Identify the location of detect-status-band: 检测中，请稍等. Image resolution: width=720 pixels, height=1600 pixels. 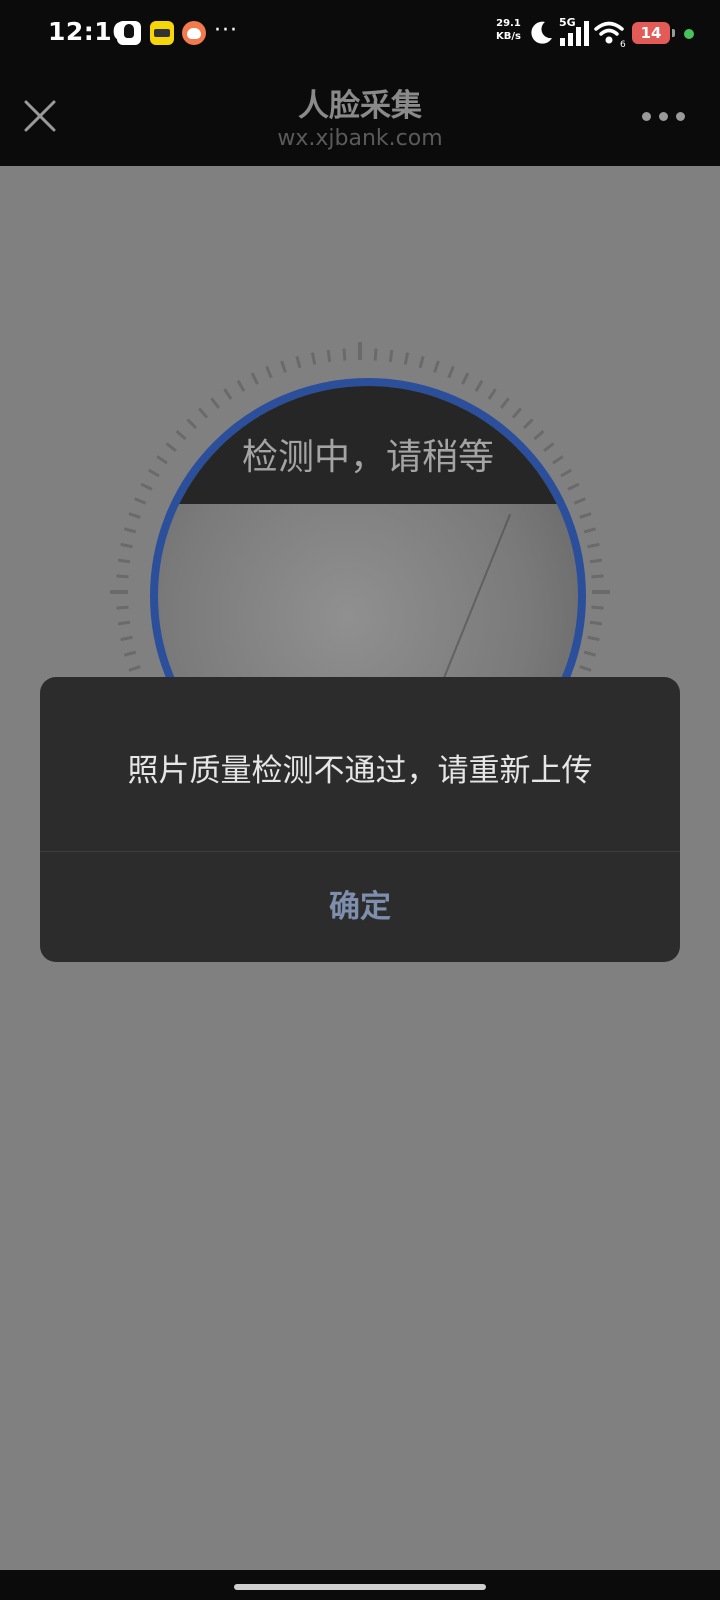
(368, 445).